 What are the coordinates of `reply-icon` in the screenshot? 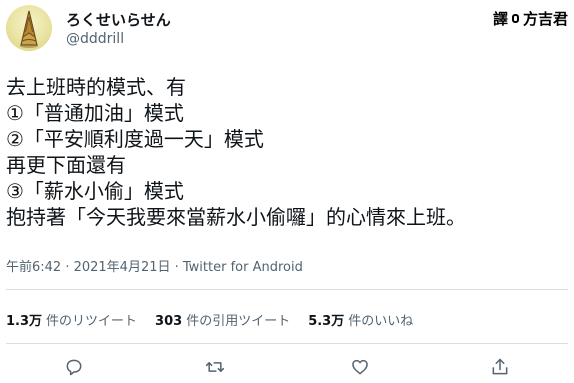 It's located at (74, 367).